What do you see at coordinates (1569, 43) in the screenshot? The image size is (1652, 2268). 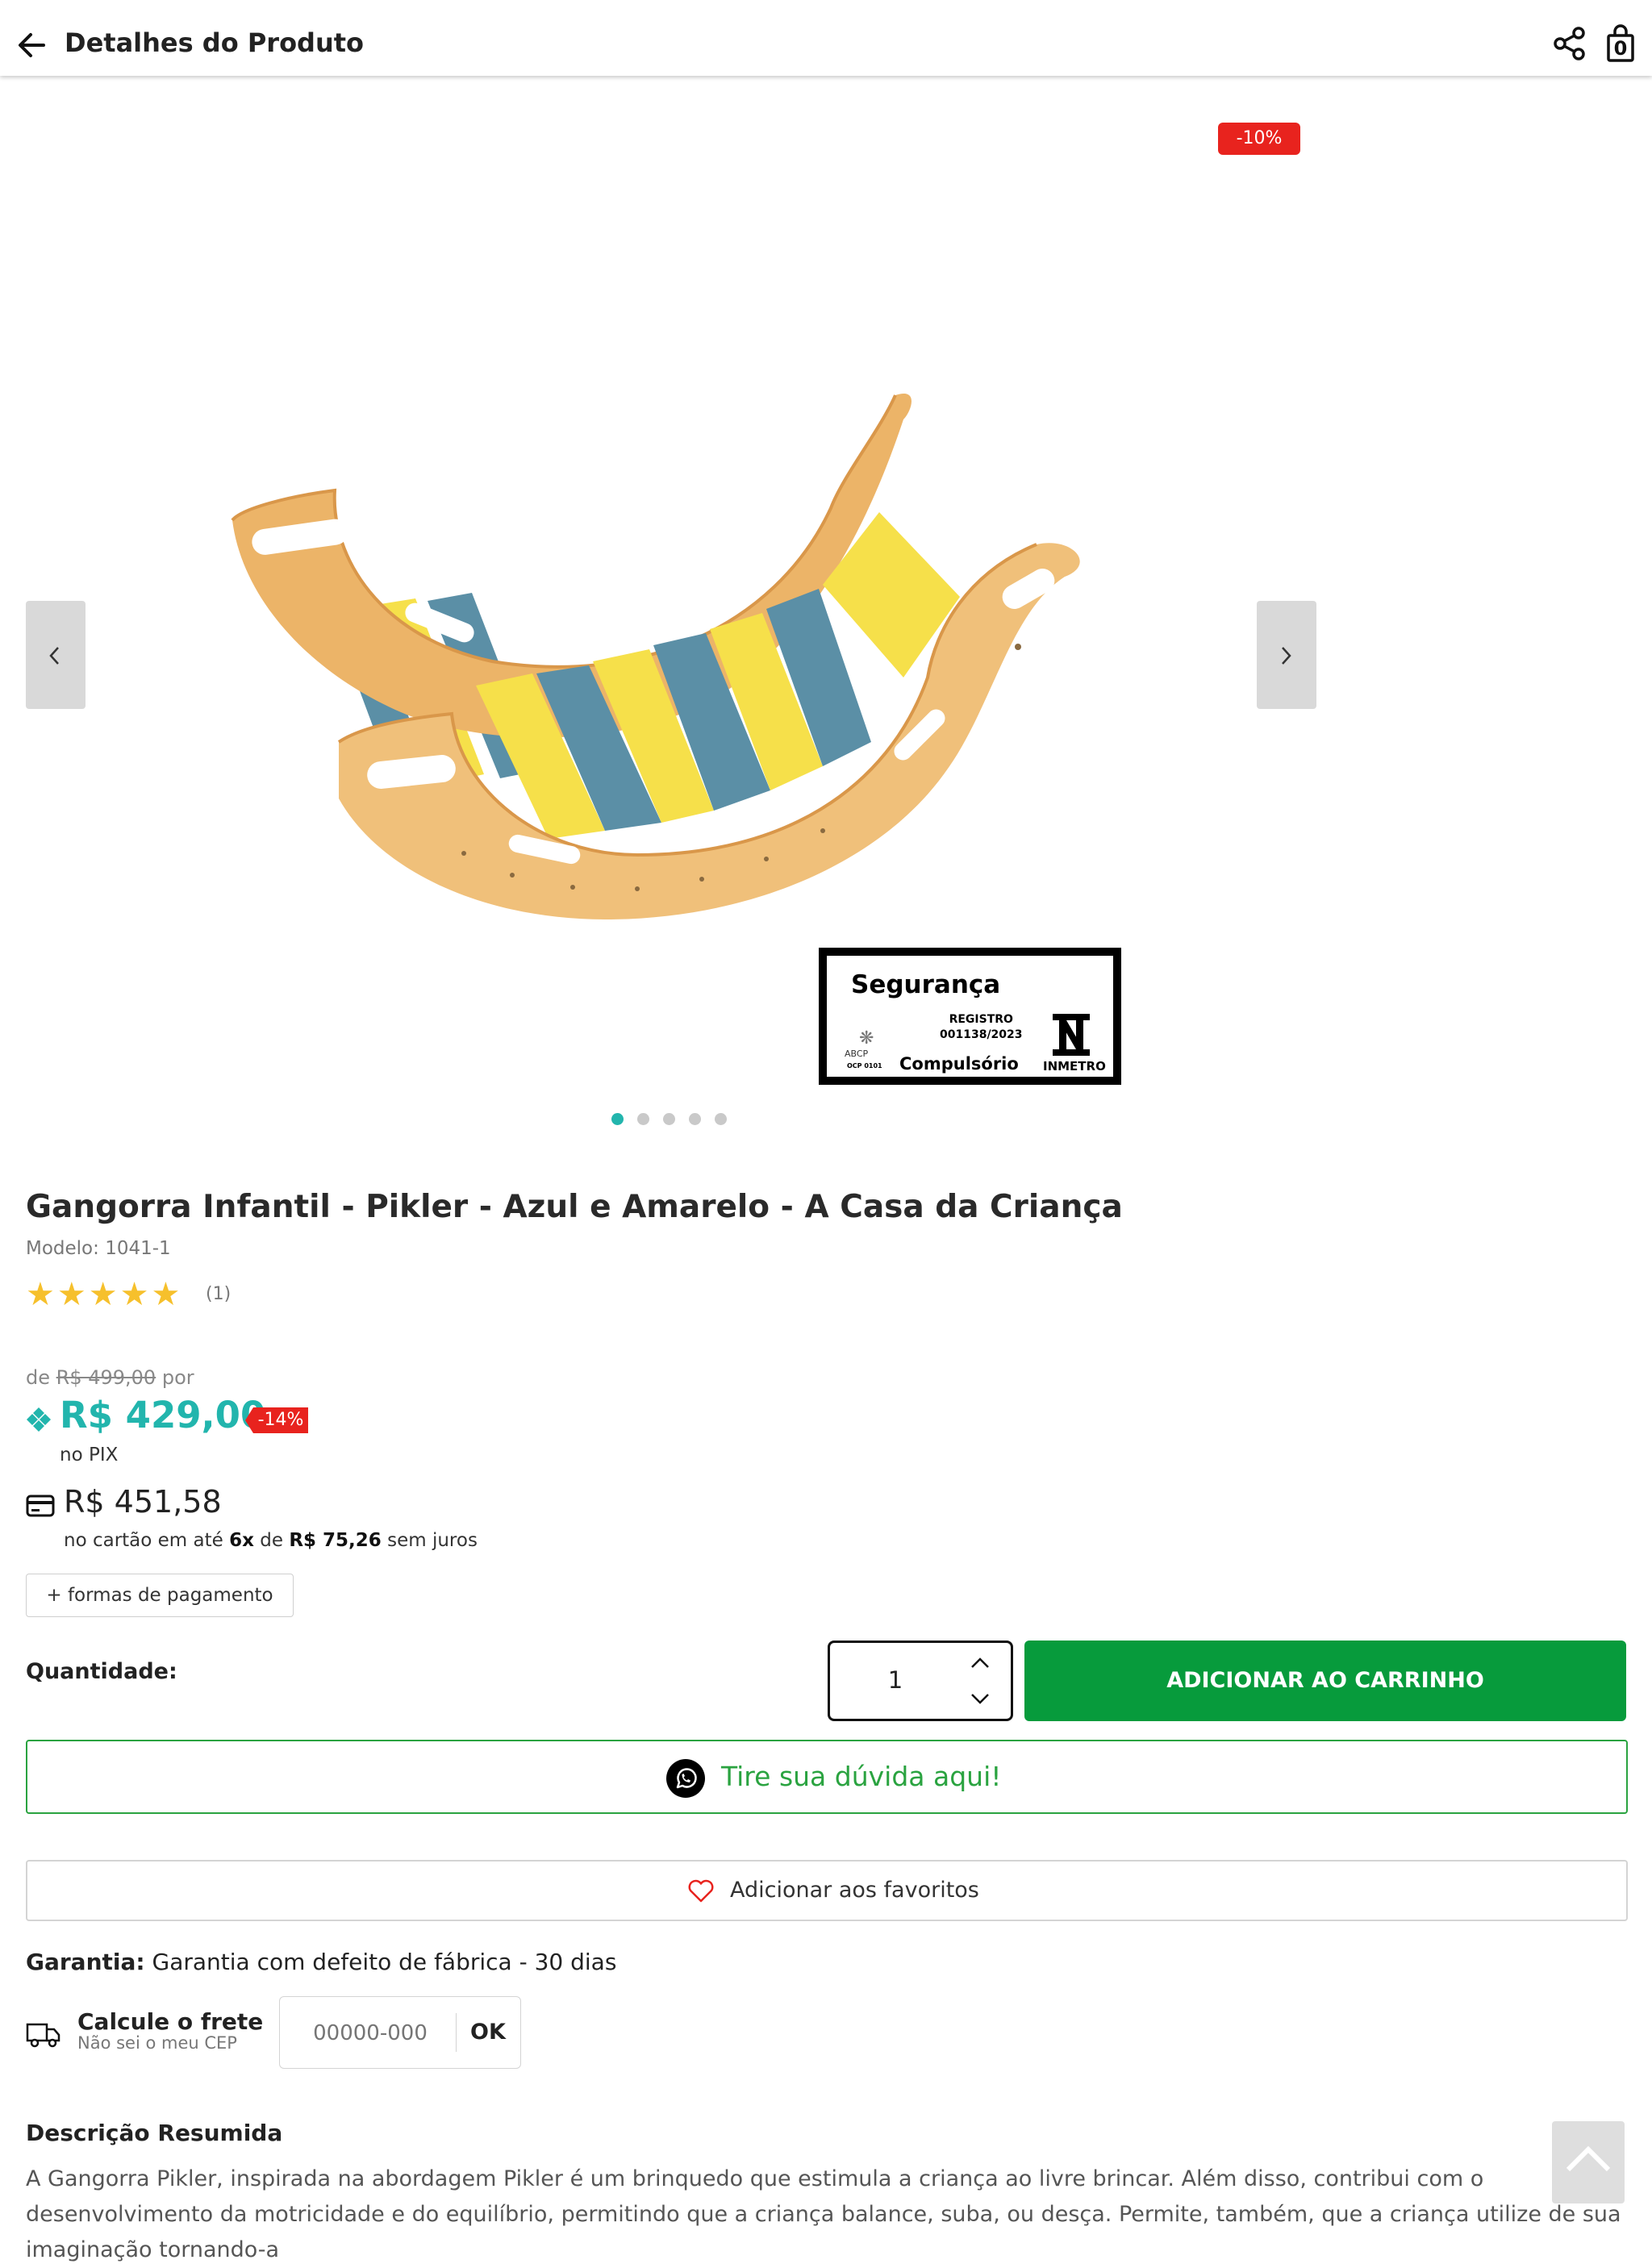 I see `share-icon` at bounding box center [1569, 43].